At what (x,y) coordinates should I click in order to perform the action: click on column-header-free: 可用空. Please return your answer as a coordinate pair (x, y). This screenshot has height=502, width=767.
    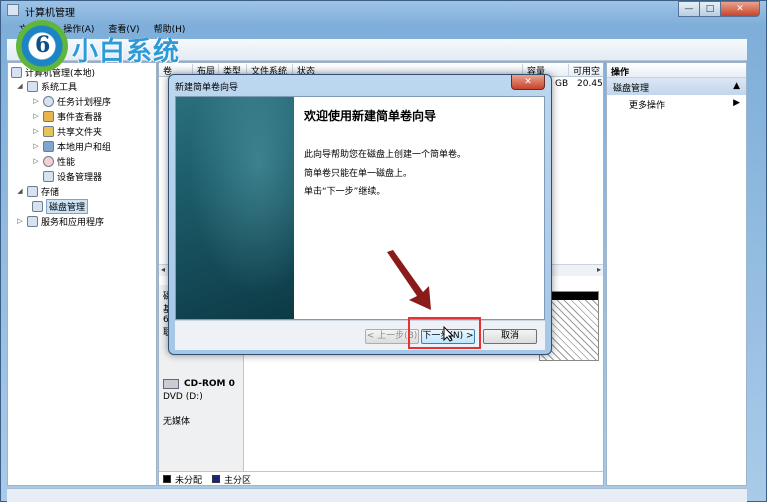
    Looking at the image, I should click on (587, 70).